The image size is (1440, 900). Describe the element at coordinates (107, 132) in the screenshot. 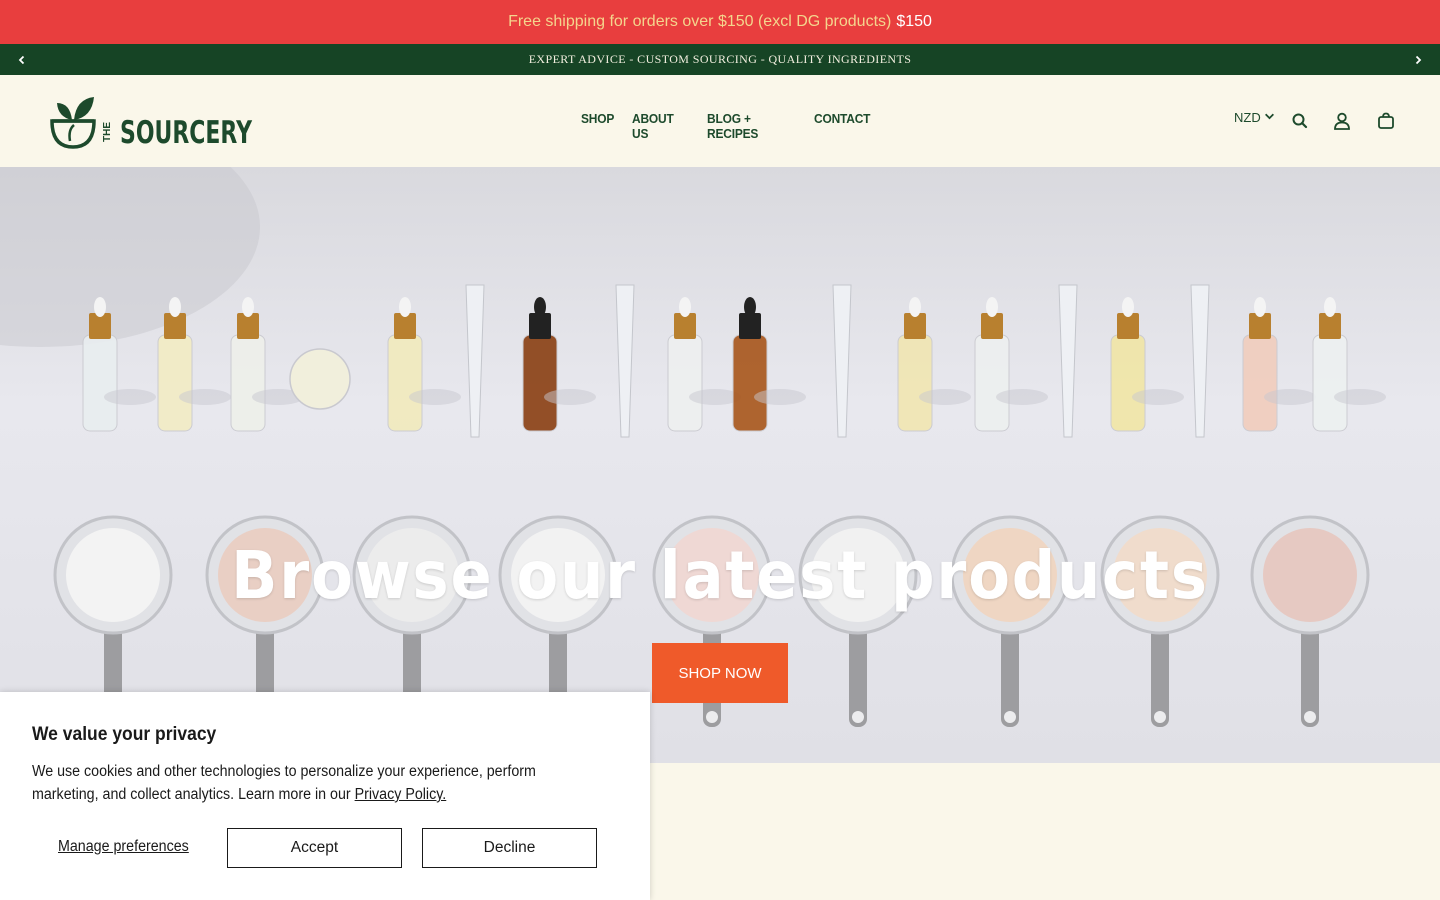

I see `logo-the-text: THE` at that location.